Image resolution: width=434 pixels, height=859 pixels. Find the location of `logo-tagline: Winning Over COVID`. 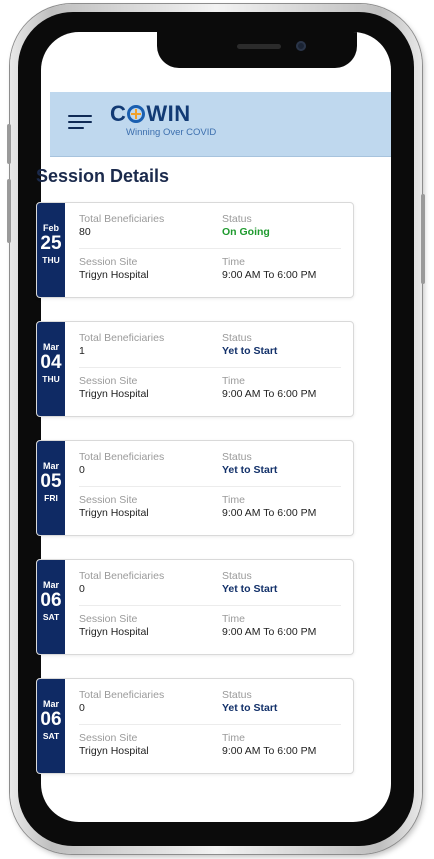

logo-tagline: Winning Over COVID is located at coordinates (171, 132).